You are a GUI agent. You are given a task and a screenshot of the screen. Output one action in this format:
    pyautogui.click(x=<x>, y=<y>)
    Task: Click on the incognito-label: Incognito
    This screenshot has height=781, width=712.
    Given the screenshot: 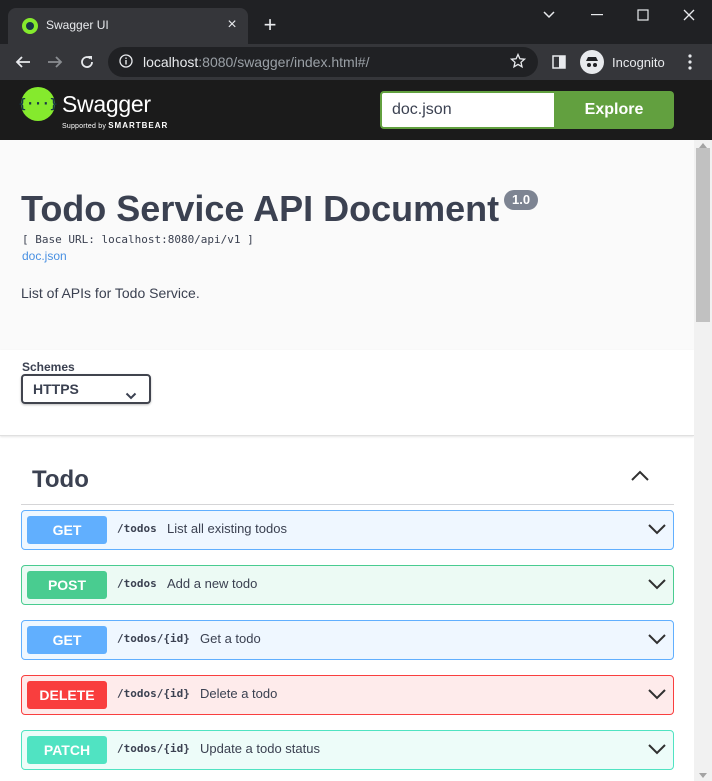 What is the action you would take?
    pyautogui.click(x=638, y=62)
    